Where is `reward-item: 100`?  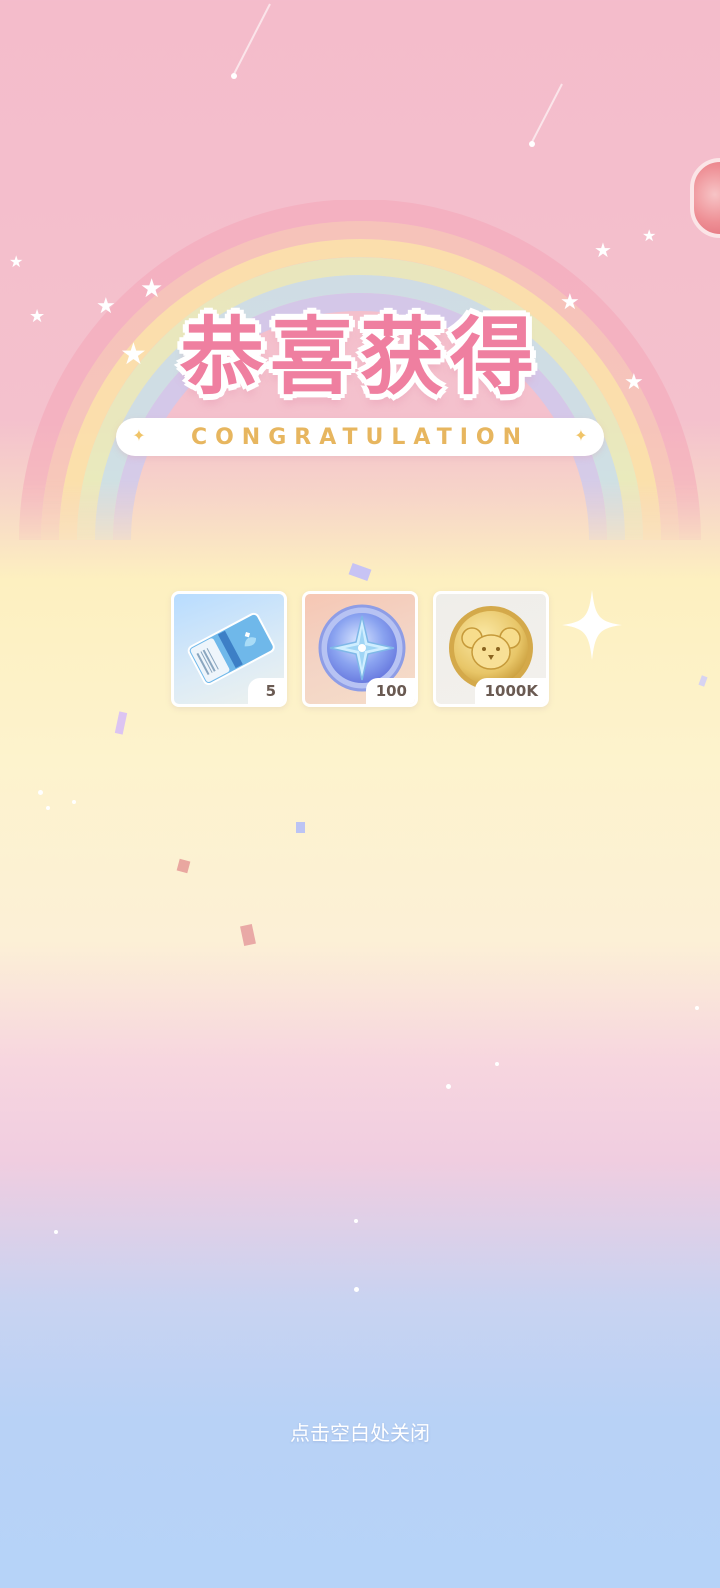
reward-item: 100 is located at coordinates (360, 649).